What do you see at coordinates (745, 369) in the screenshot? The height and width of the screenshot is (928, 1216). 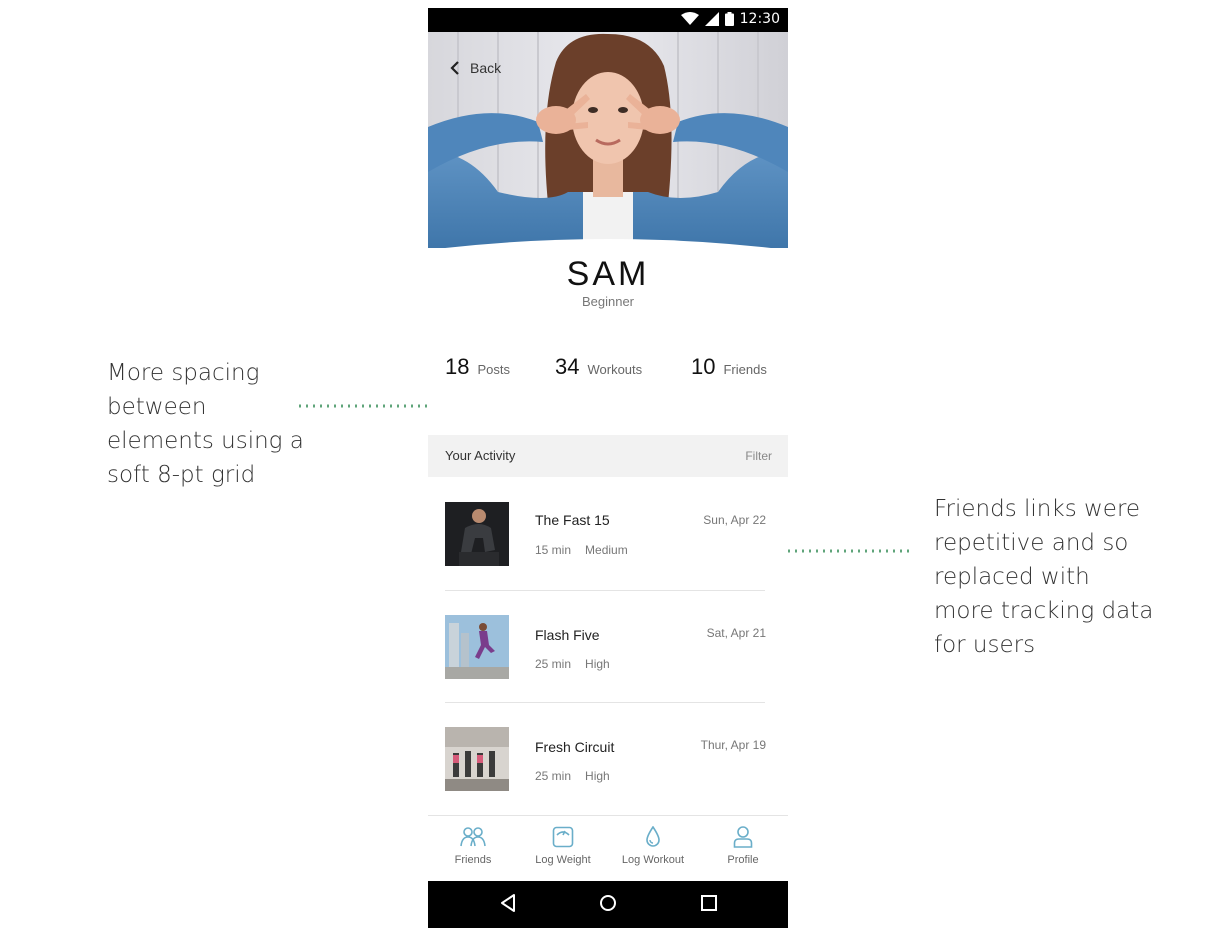 I see `stat-label: Friends` at bounding box center [745, 369].